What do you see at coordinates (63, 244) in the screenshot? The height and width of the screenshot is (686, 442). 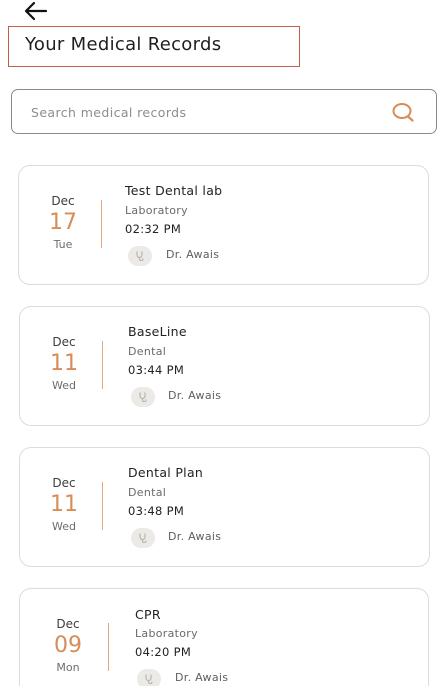 I see `record-weekday: Tue` at bounding box center [63, 244].